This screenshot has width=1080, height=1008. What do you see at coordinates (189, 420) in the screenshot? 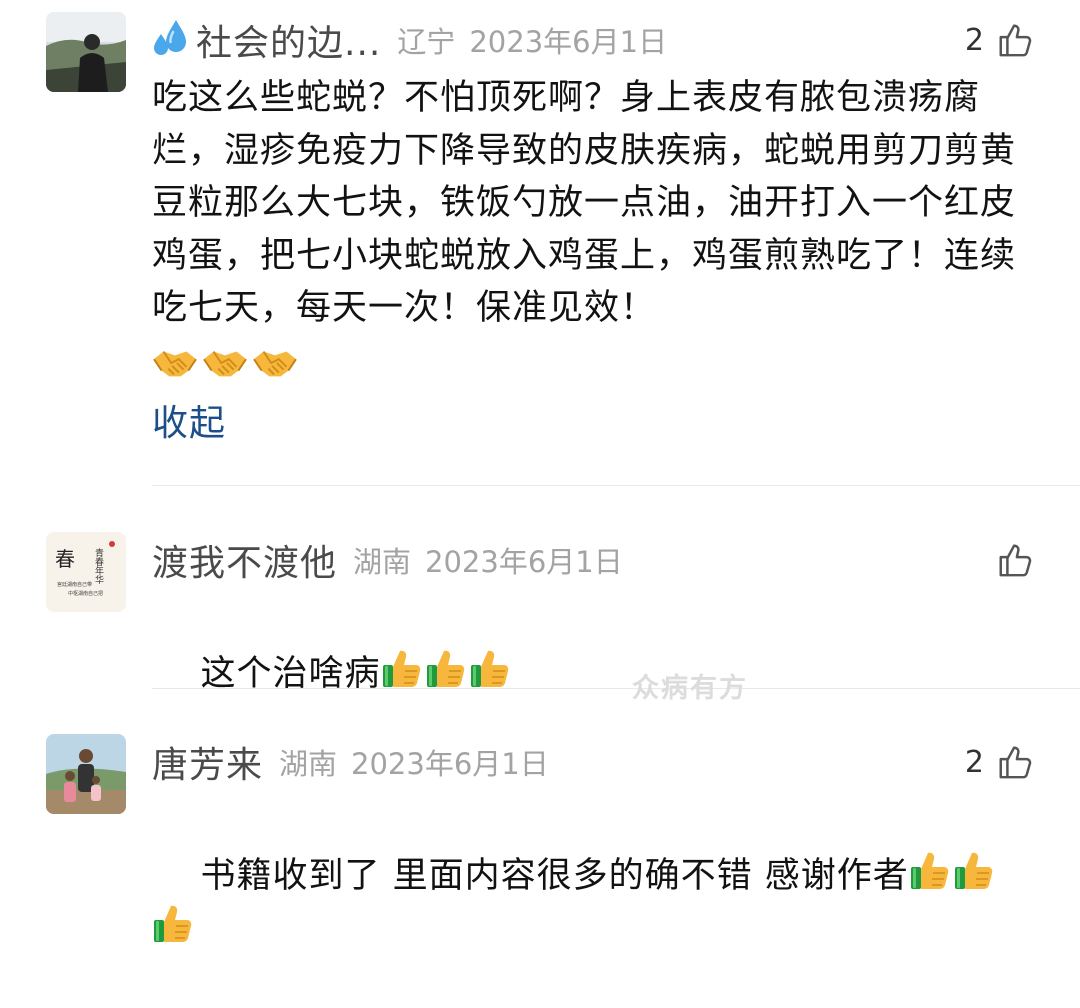
I see `collapse-link: 收起` at bounding box center [189, 420].